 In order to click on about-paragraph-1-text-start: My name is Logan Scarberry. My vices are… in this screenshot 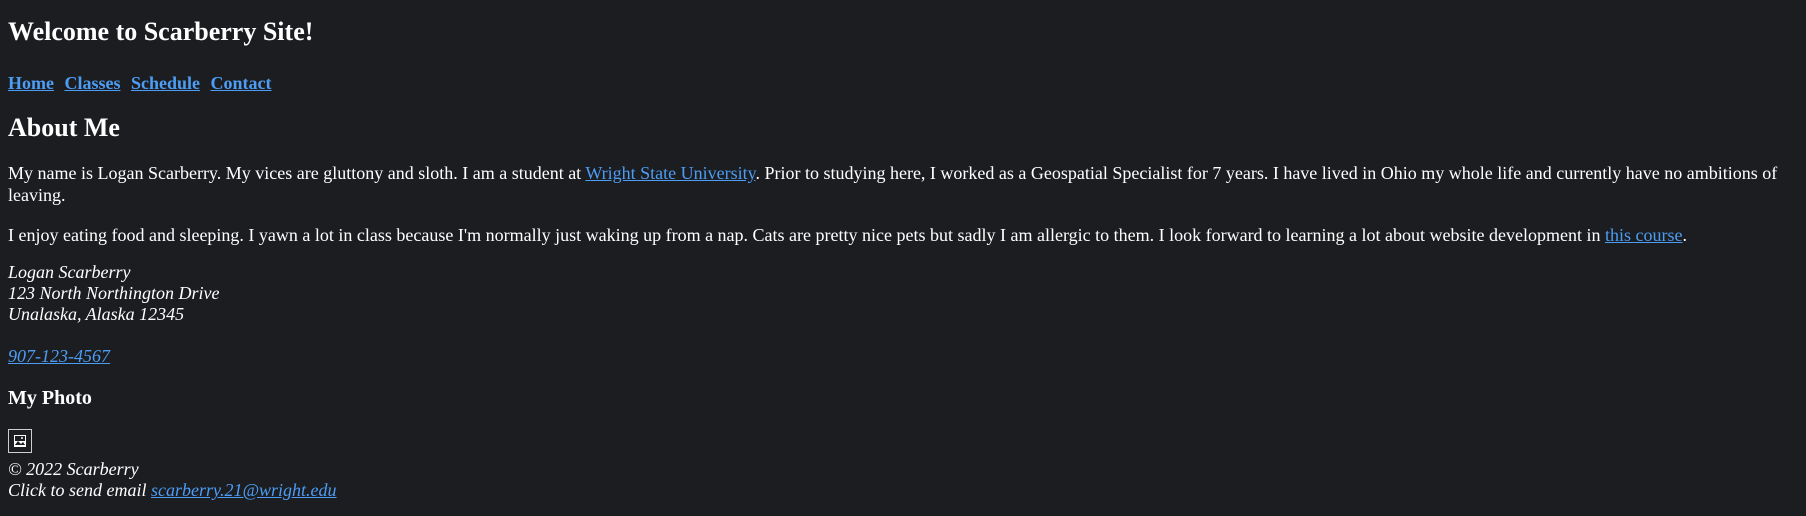, I will do `click(297, 173)`.